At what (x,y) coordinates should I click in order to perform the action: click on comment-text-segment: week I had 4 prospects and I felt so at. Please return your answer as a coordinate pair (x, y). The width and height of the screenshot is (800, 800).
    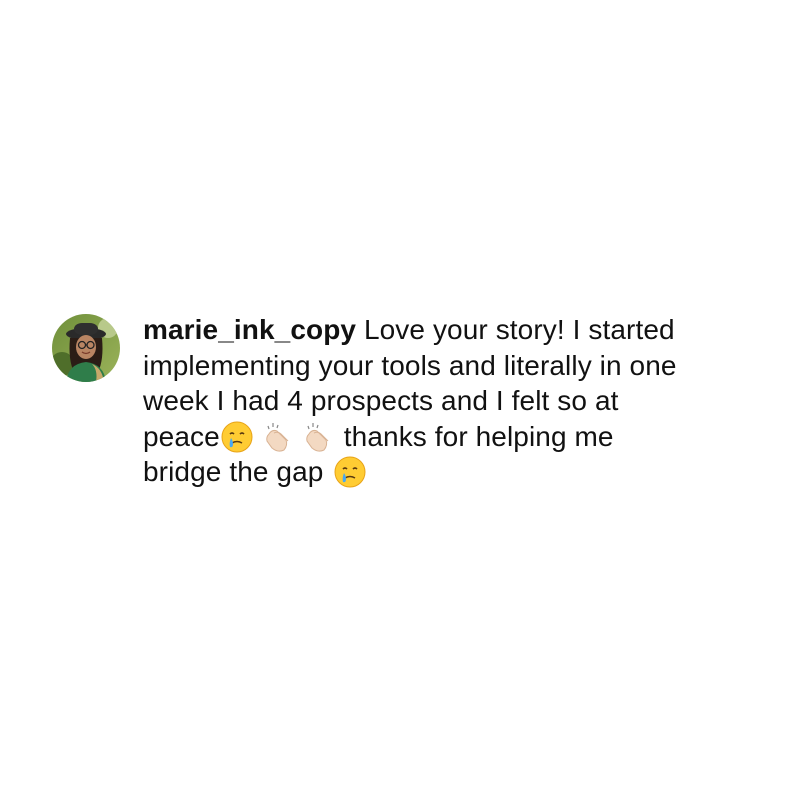
    Looking at the image, I should click on (381, 400).